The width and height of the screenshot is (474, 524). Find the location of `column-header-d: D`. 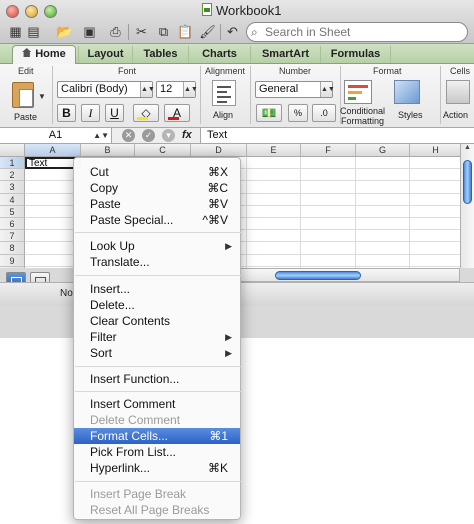

column-header-d: D is located at coordinates (219, 150).